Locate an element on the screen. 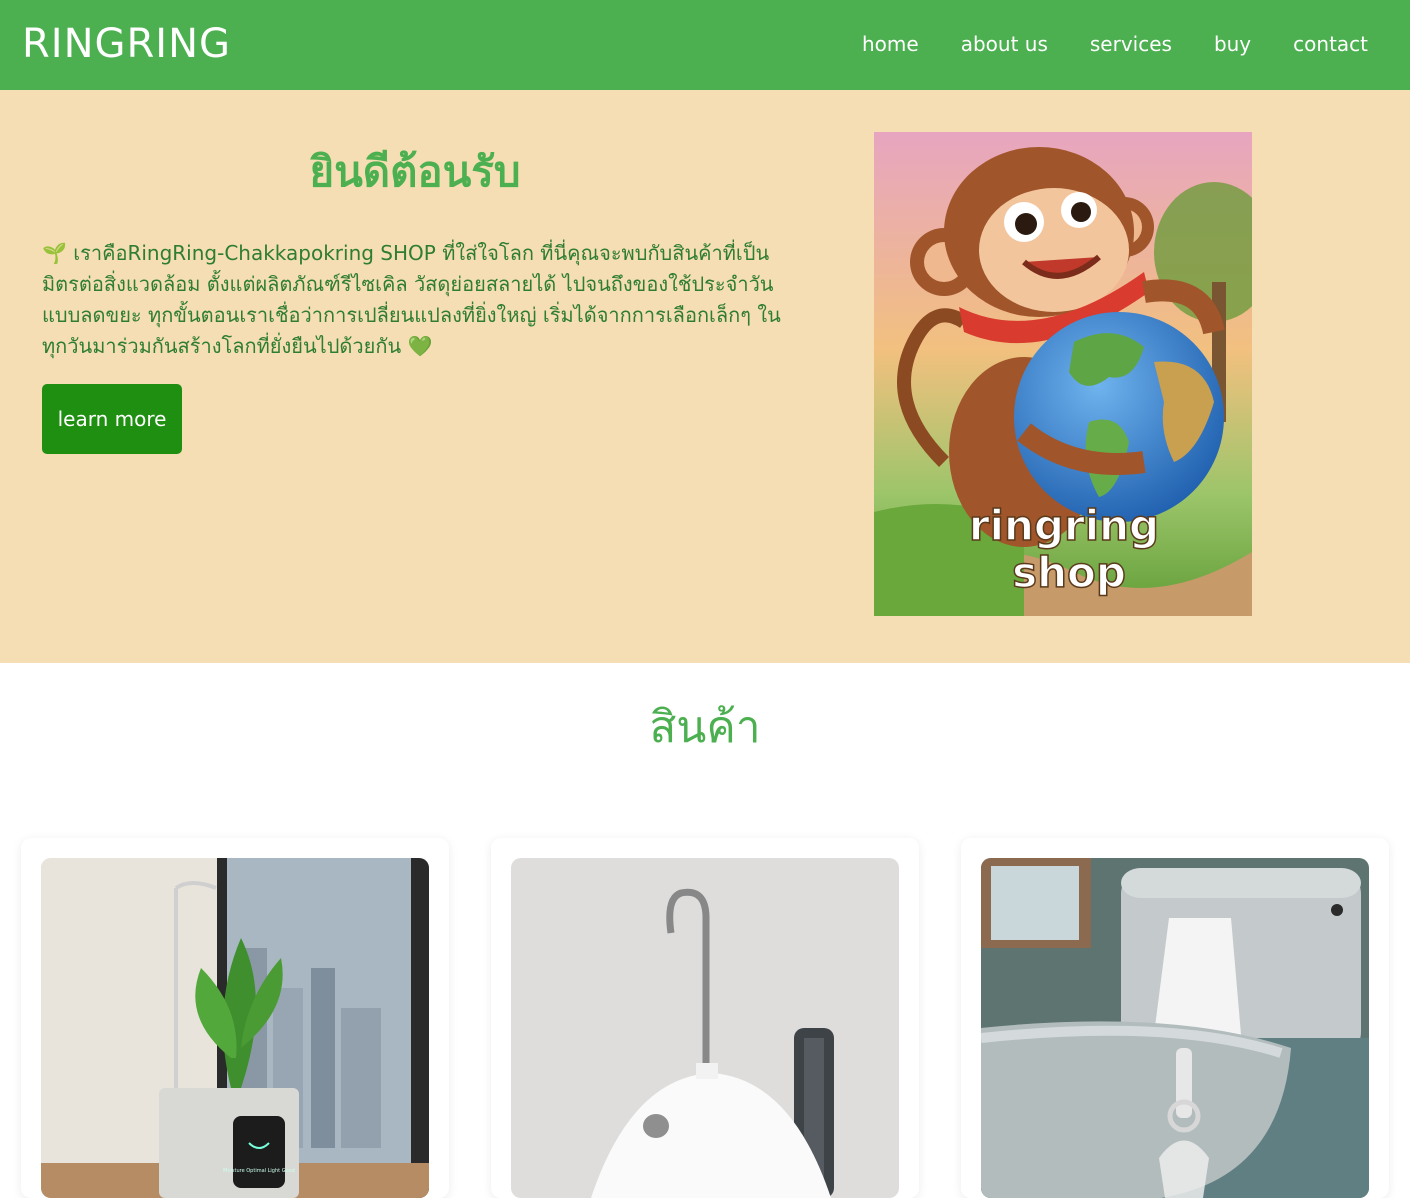  product-card: Moisture Optimal Light Good is located at coordinates (235, 1018).